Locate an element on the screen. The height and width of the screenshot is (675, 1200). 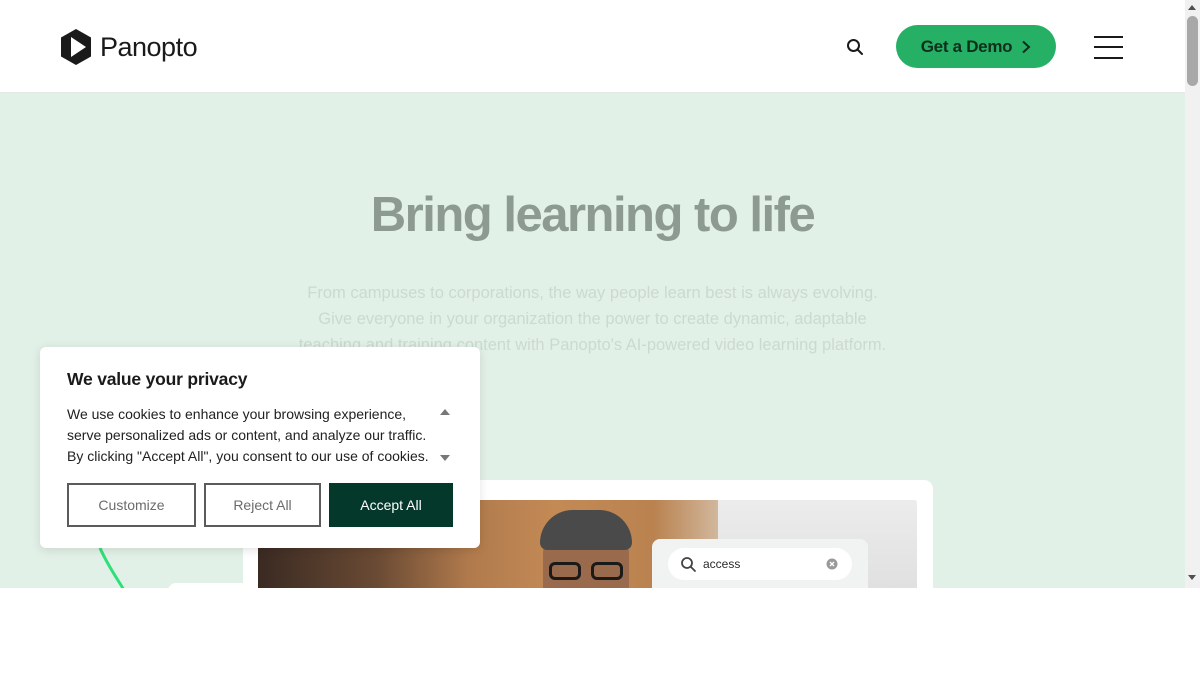
accept-all-button: Accept All is located at coordinates (391, 505).